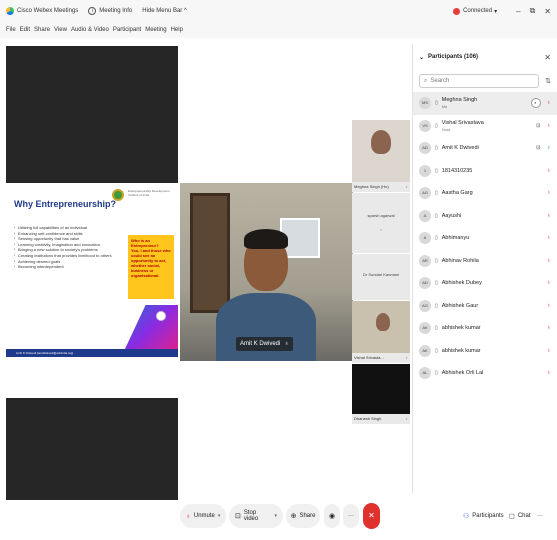  Describe the element at coordinates (368, 418) in the screenshot. I see `thumbnail-name: Dhanesh Singh` at that location.